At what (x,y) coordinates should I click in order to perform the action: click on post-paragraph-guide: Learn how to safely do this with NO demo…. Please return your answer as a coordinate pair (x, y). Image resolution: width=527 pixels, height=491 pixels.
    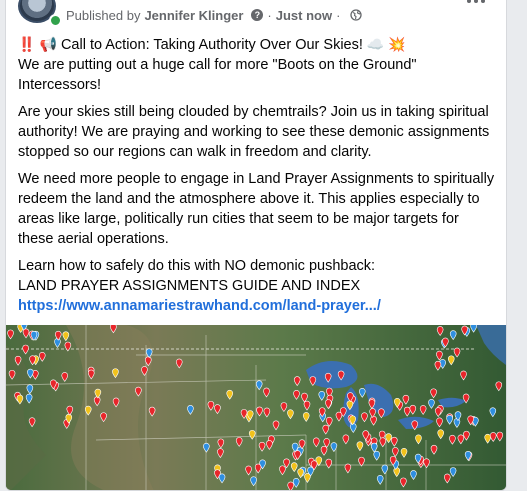
    Looking at the image, I should click on (258, 286).